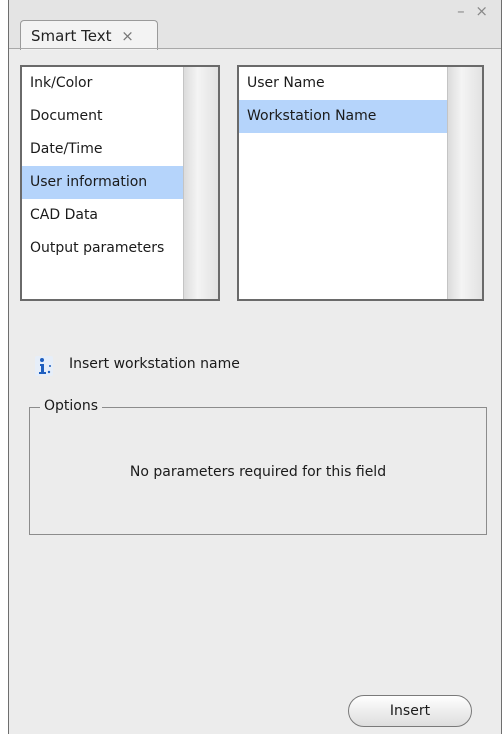  I want to click on panel-tab-bar: Smart Text × – ×, so click(255, 25).